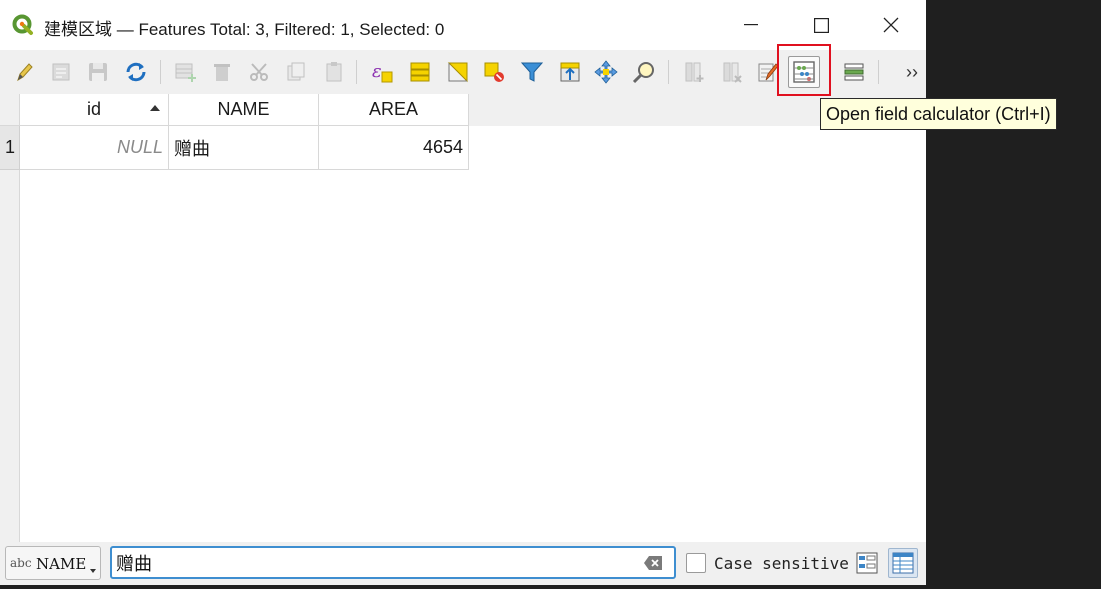 This screenshot has height=589, width=1101. I want to click on move-selection-to-top-button, so click(570, 72).